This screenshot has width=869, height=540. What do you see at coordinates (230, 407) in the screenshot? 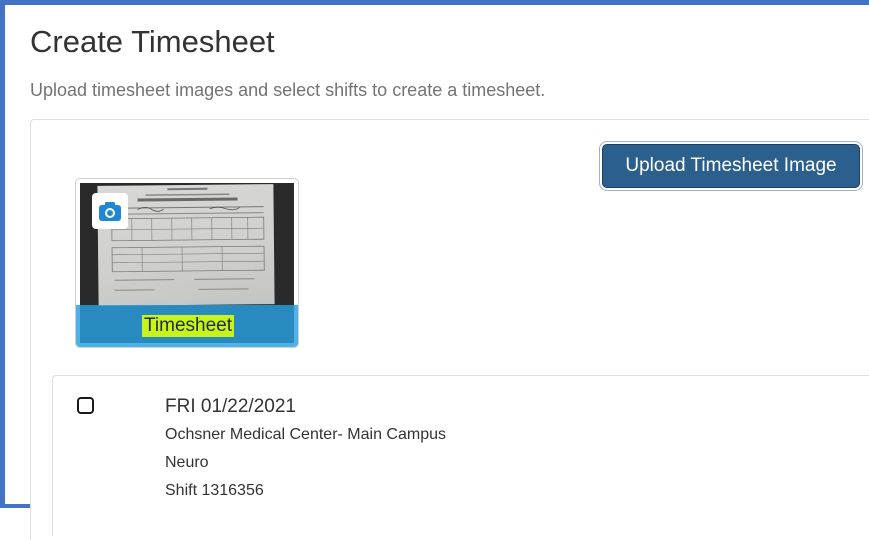
I see `shift-date: FRI 01/22/2021` at bounding box center [230, 407].